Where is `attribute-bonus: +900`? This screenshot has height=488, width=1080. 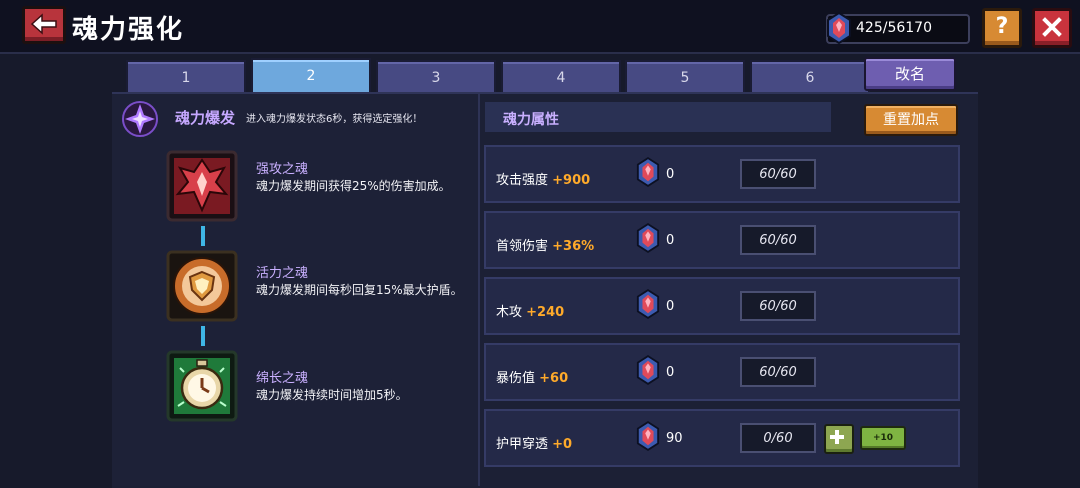 attribute-bonus: +900 is located at coordinates (571, 180).